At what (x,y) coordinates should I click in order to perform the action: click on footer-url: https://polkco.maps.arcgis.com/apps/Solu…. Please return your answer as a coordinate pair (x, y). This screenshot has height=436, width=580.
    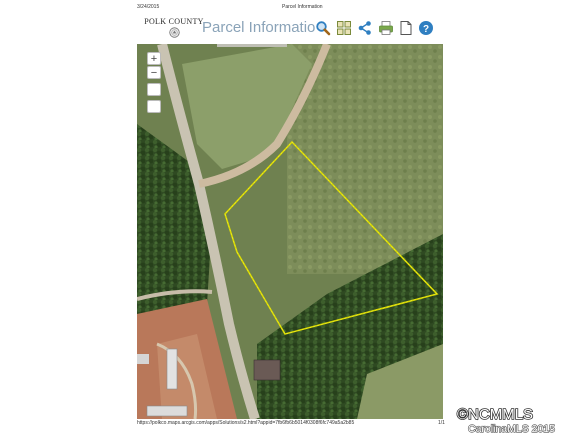
    Looking at the image, I should click on (246, 423).